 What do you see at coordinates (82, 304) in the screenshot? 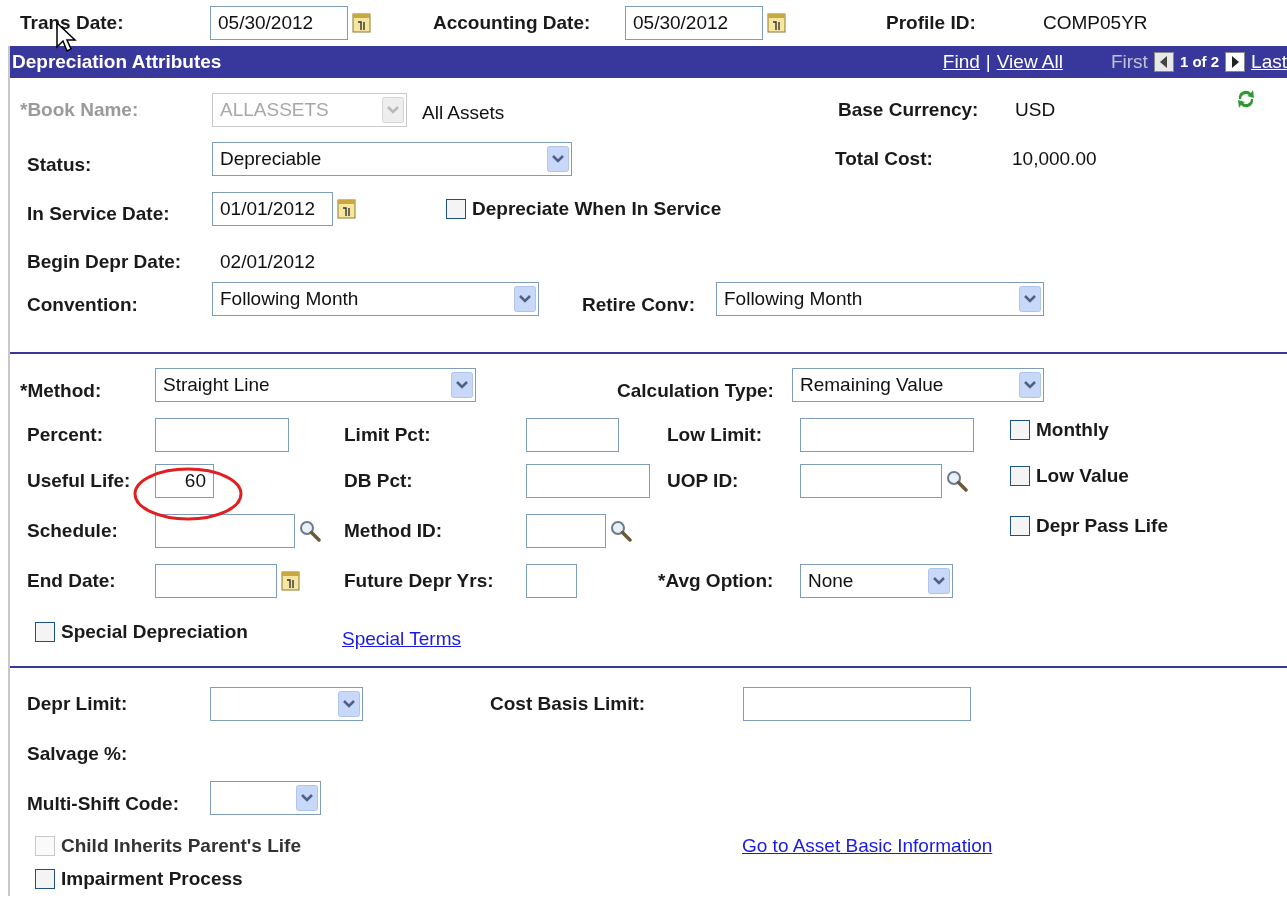
I see `field-label: Convention:` at bounding box center [82, 304].